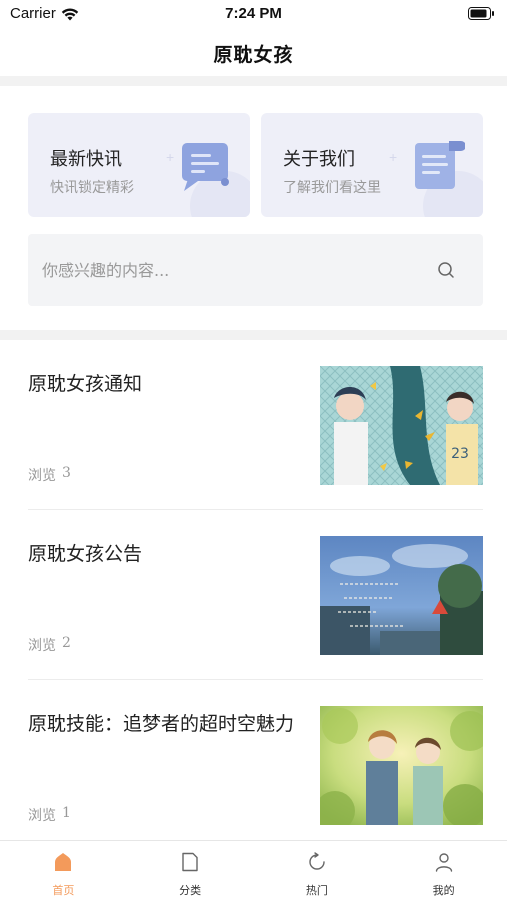 The width and height of the screenshot is (507, 900). I want to click on tab-label: 我的, so click(443, 890).